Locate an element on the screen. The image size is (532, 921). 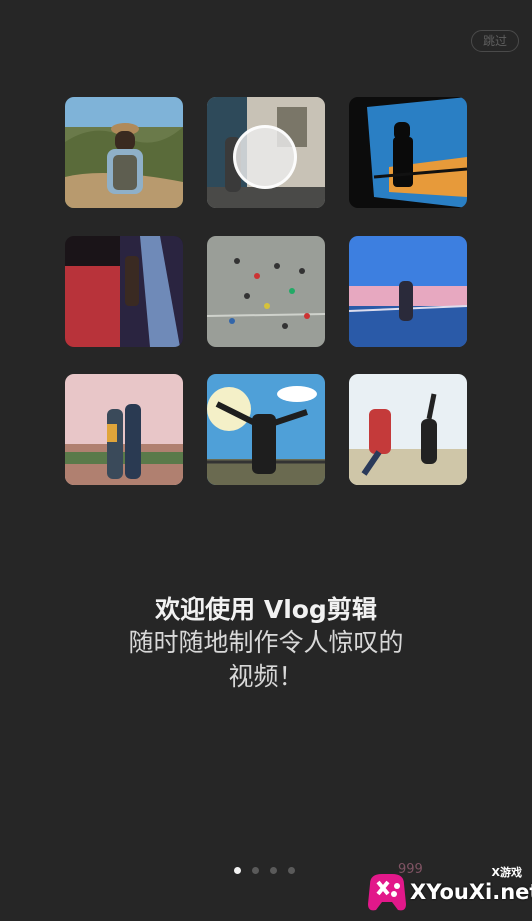
welcome-subtitle-line2: 视频！ is located at coordinates (266, 676).